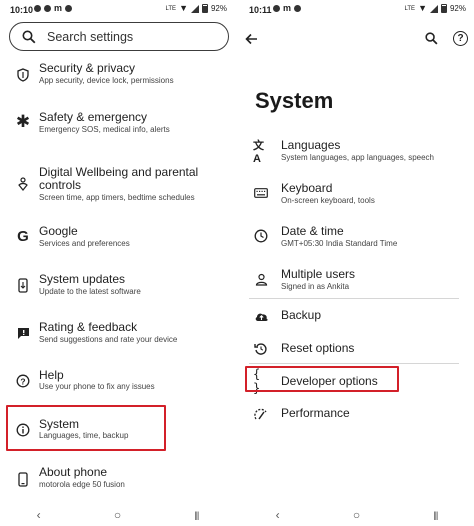  I want to click on back-arrow-icon, so click(251, 40).